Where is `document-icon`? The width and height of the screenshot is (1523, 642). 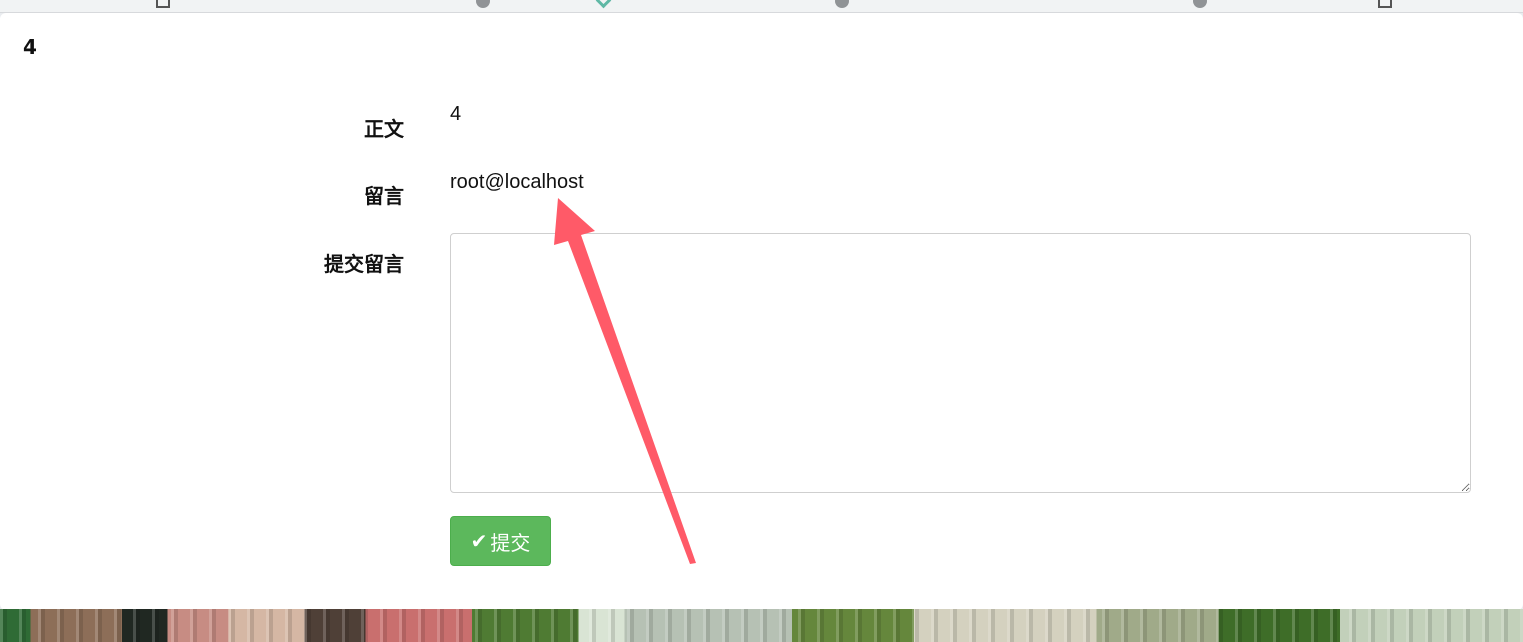
document-icon is located at coordinates (1385, 4).